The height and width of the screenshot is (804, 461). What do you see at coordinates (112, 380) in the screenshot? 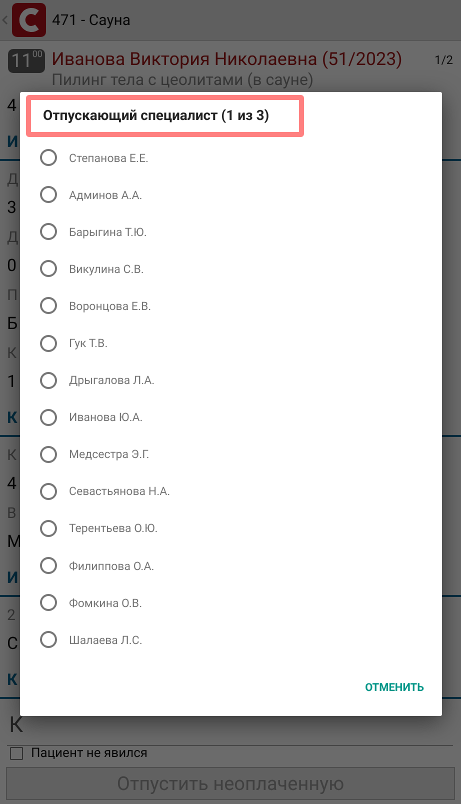
I see `option-label: Дрыгалова Л.А.` at bounding box center [112, 380].